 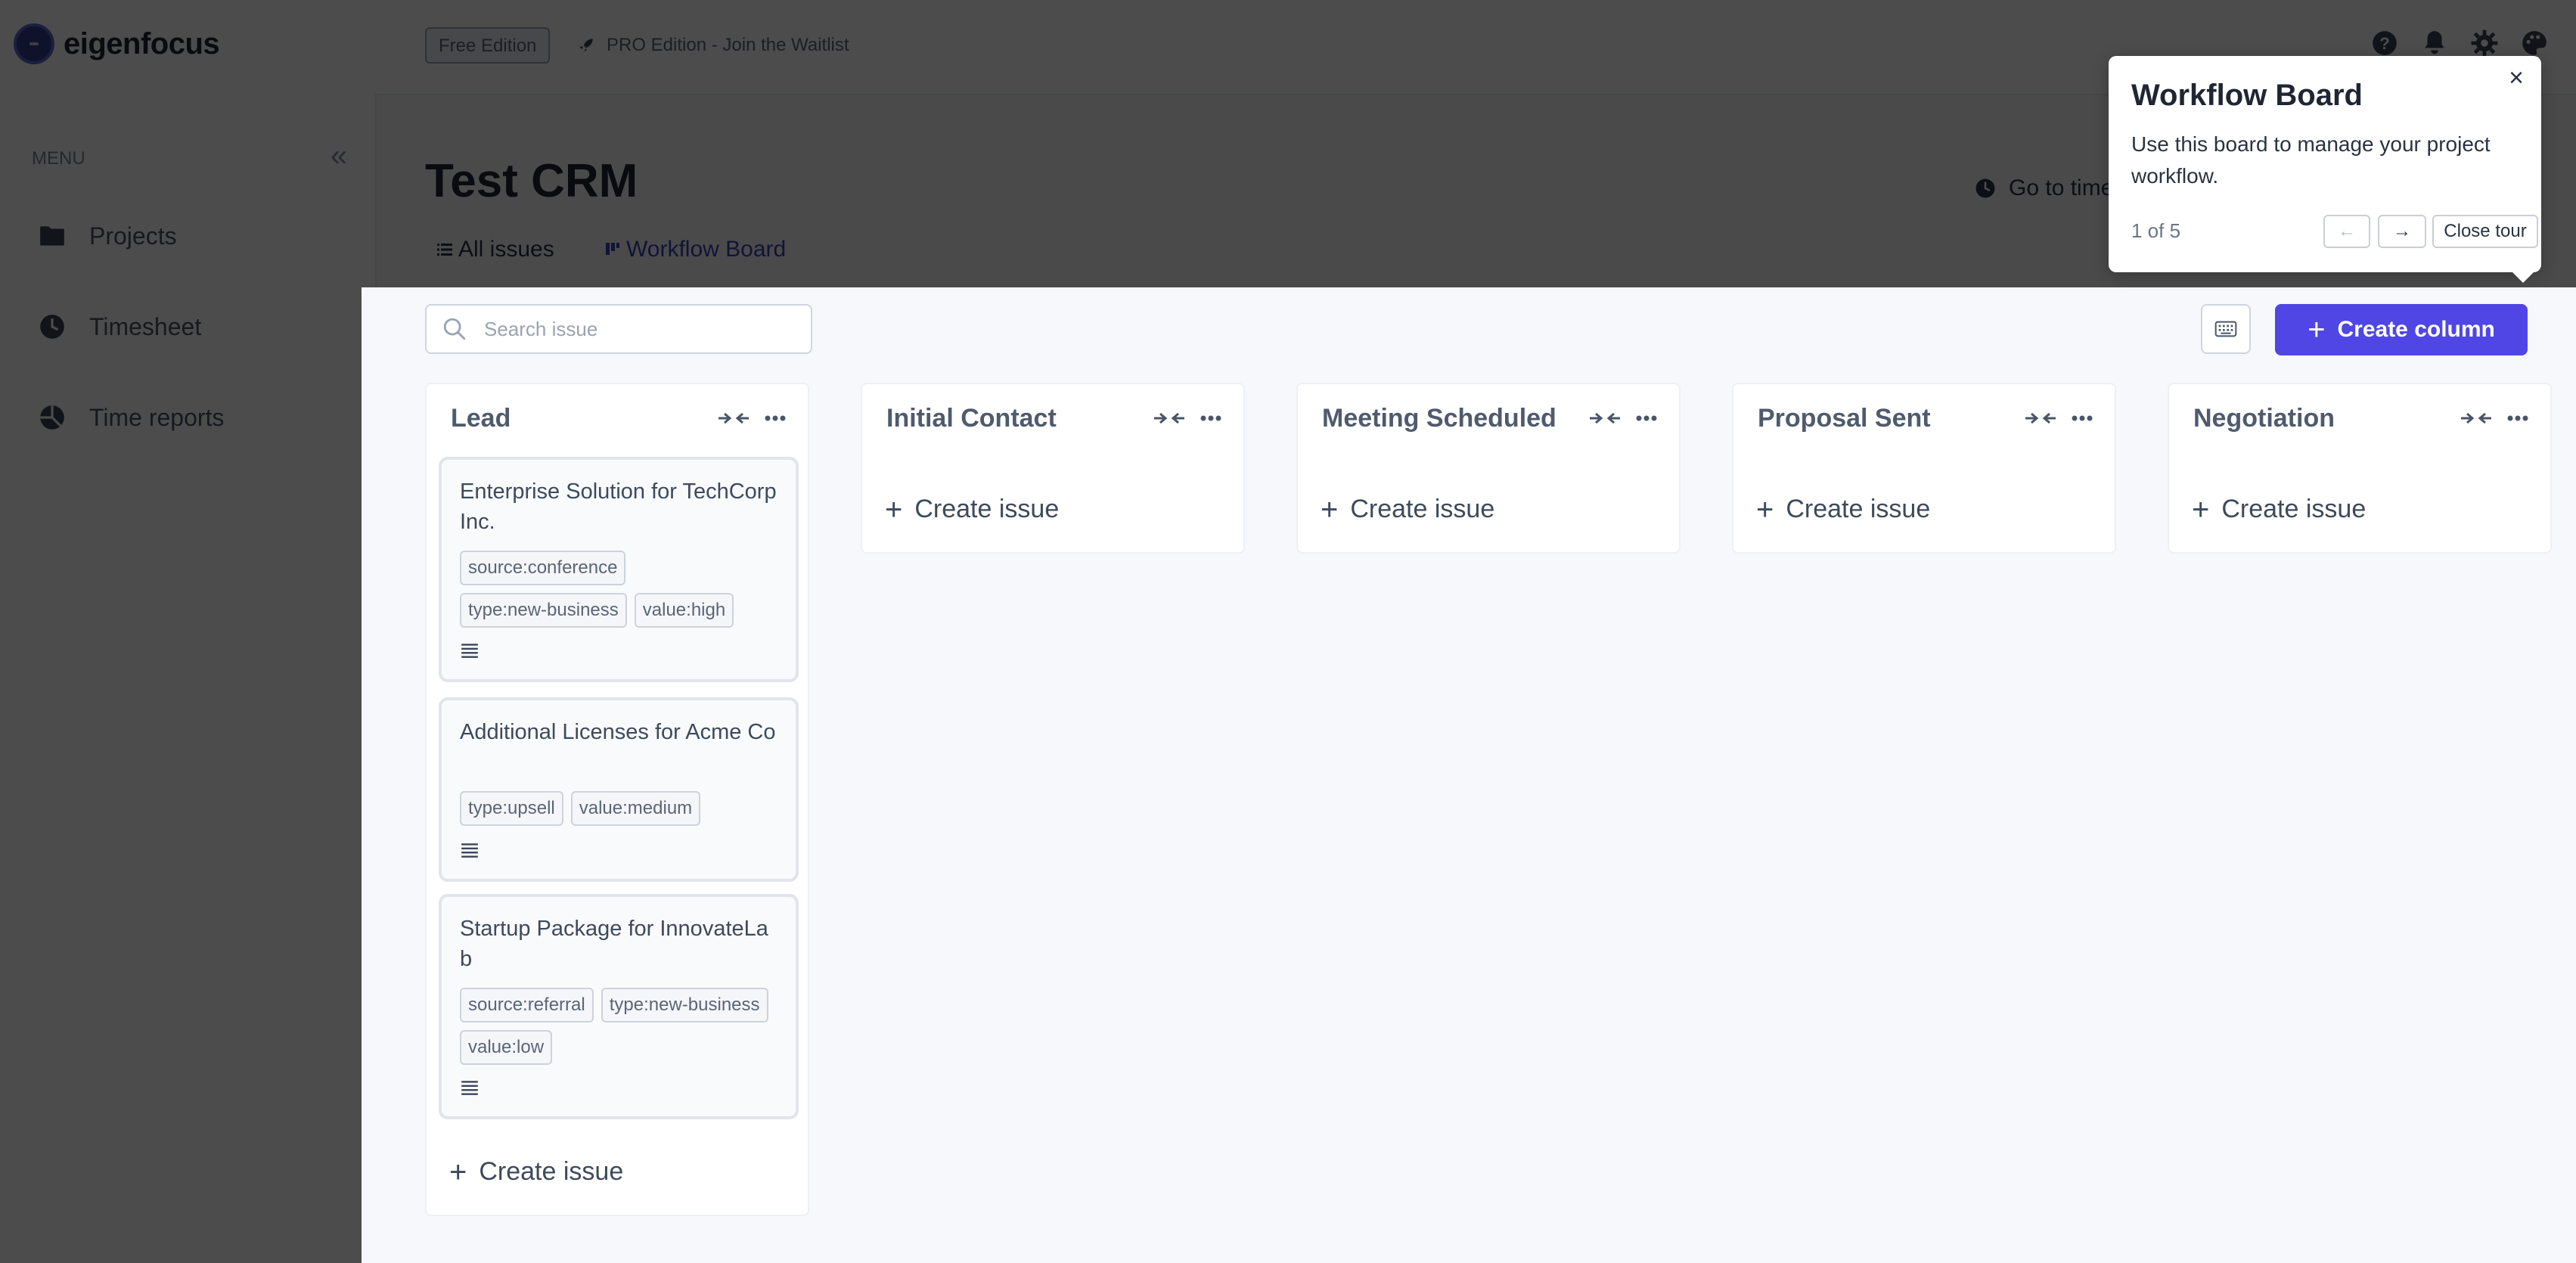 I want to click on column-title: Meeting Scheduled, so click(x=1439, y=418).